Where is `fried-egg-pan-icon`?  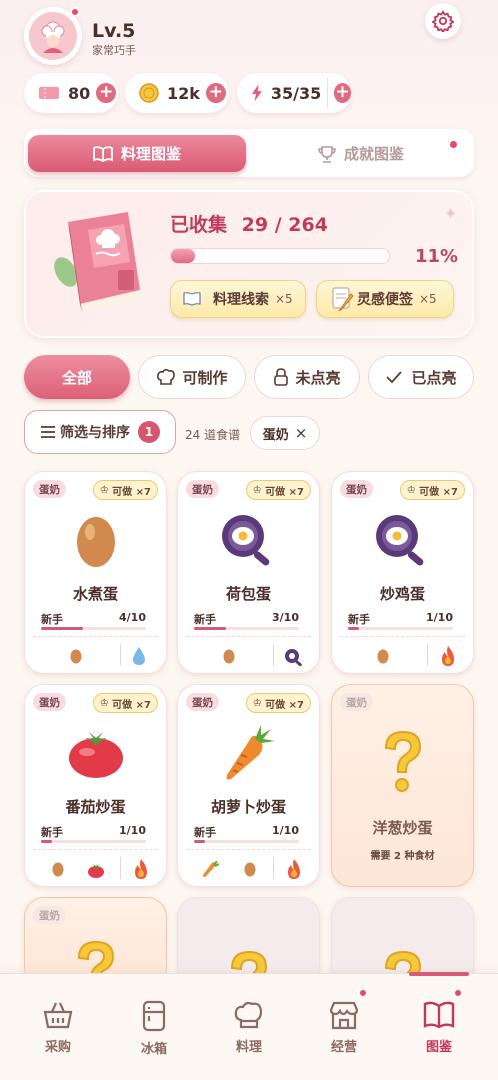
fried-egg-pan-icon is located at coordinates (248, 540).